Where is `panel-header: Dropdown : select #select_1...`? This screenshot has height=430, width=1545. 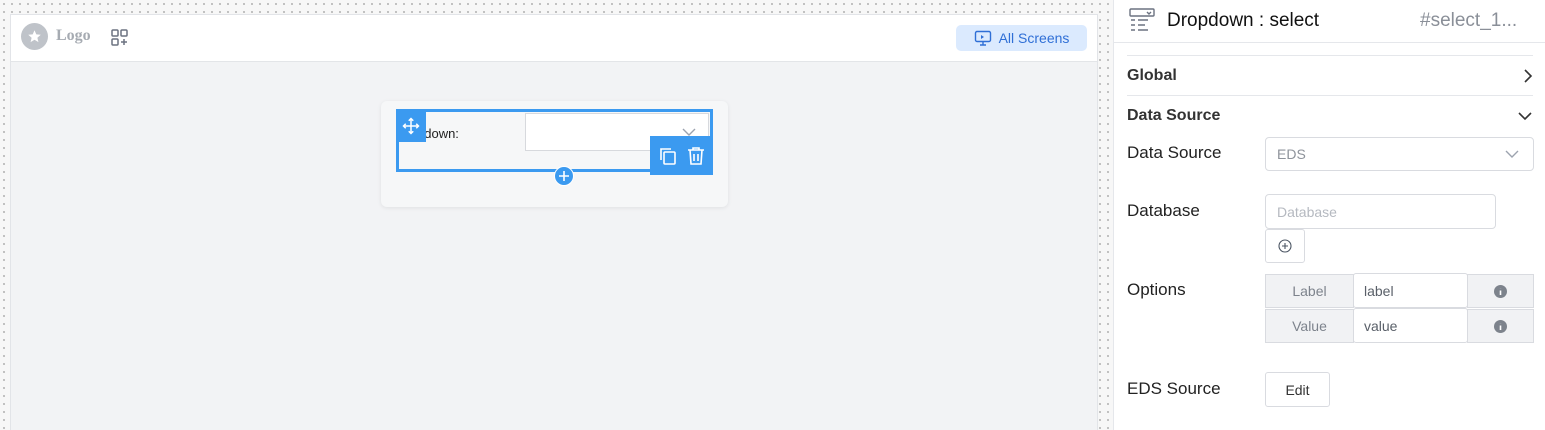 panel-header: Dropdown : select #select_1... is located at coordinates (1329, 21).